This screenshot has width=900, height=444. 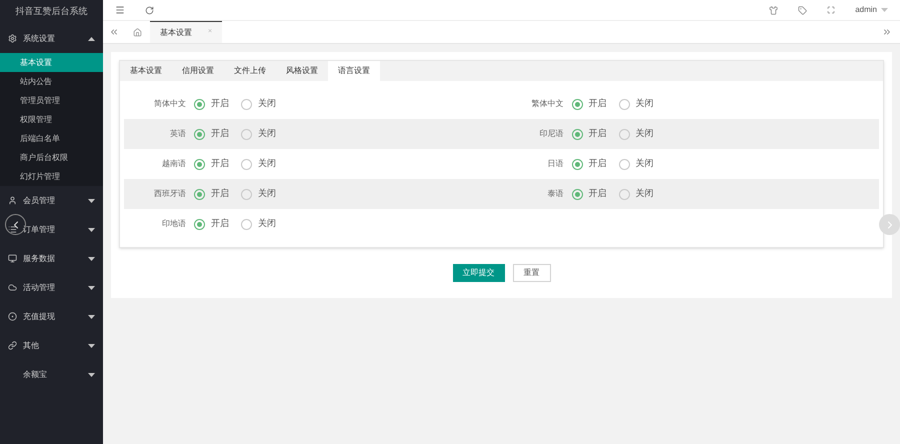 What do you see at coordinates (51, 62) in the screenshot?
I see `nav-item: 基本设置` at bounding box center [51, 62].